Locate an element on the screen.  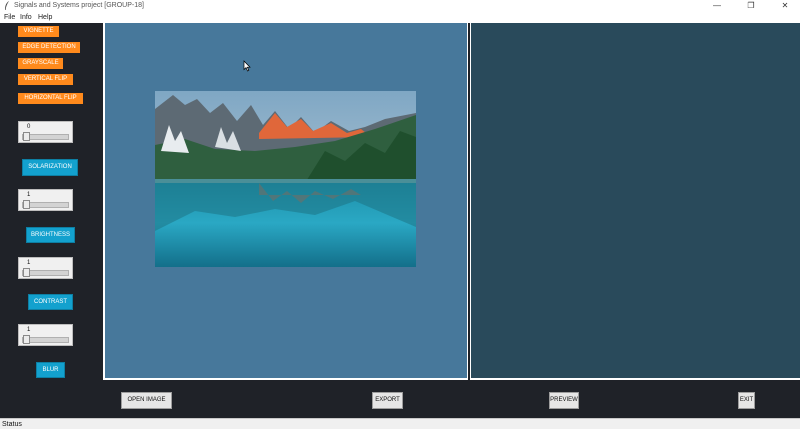
status-bar: Status is located at coordinates (400, 423).